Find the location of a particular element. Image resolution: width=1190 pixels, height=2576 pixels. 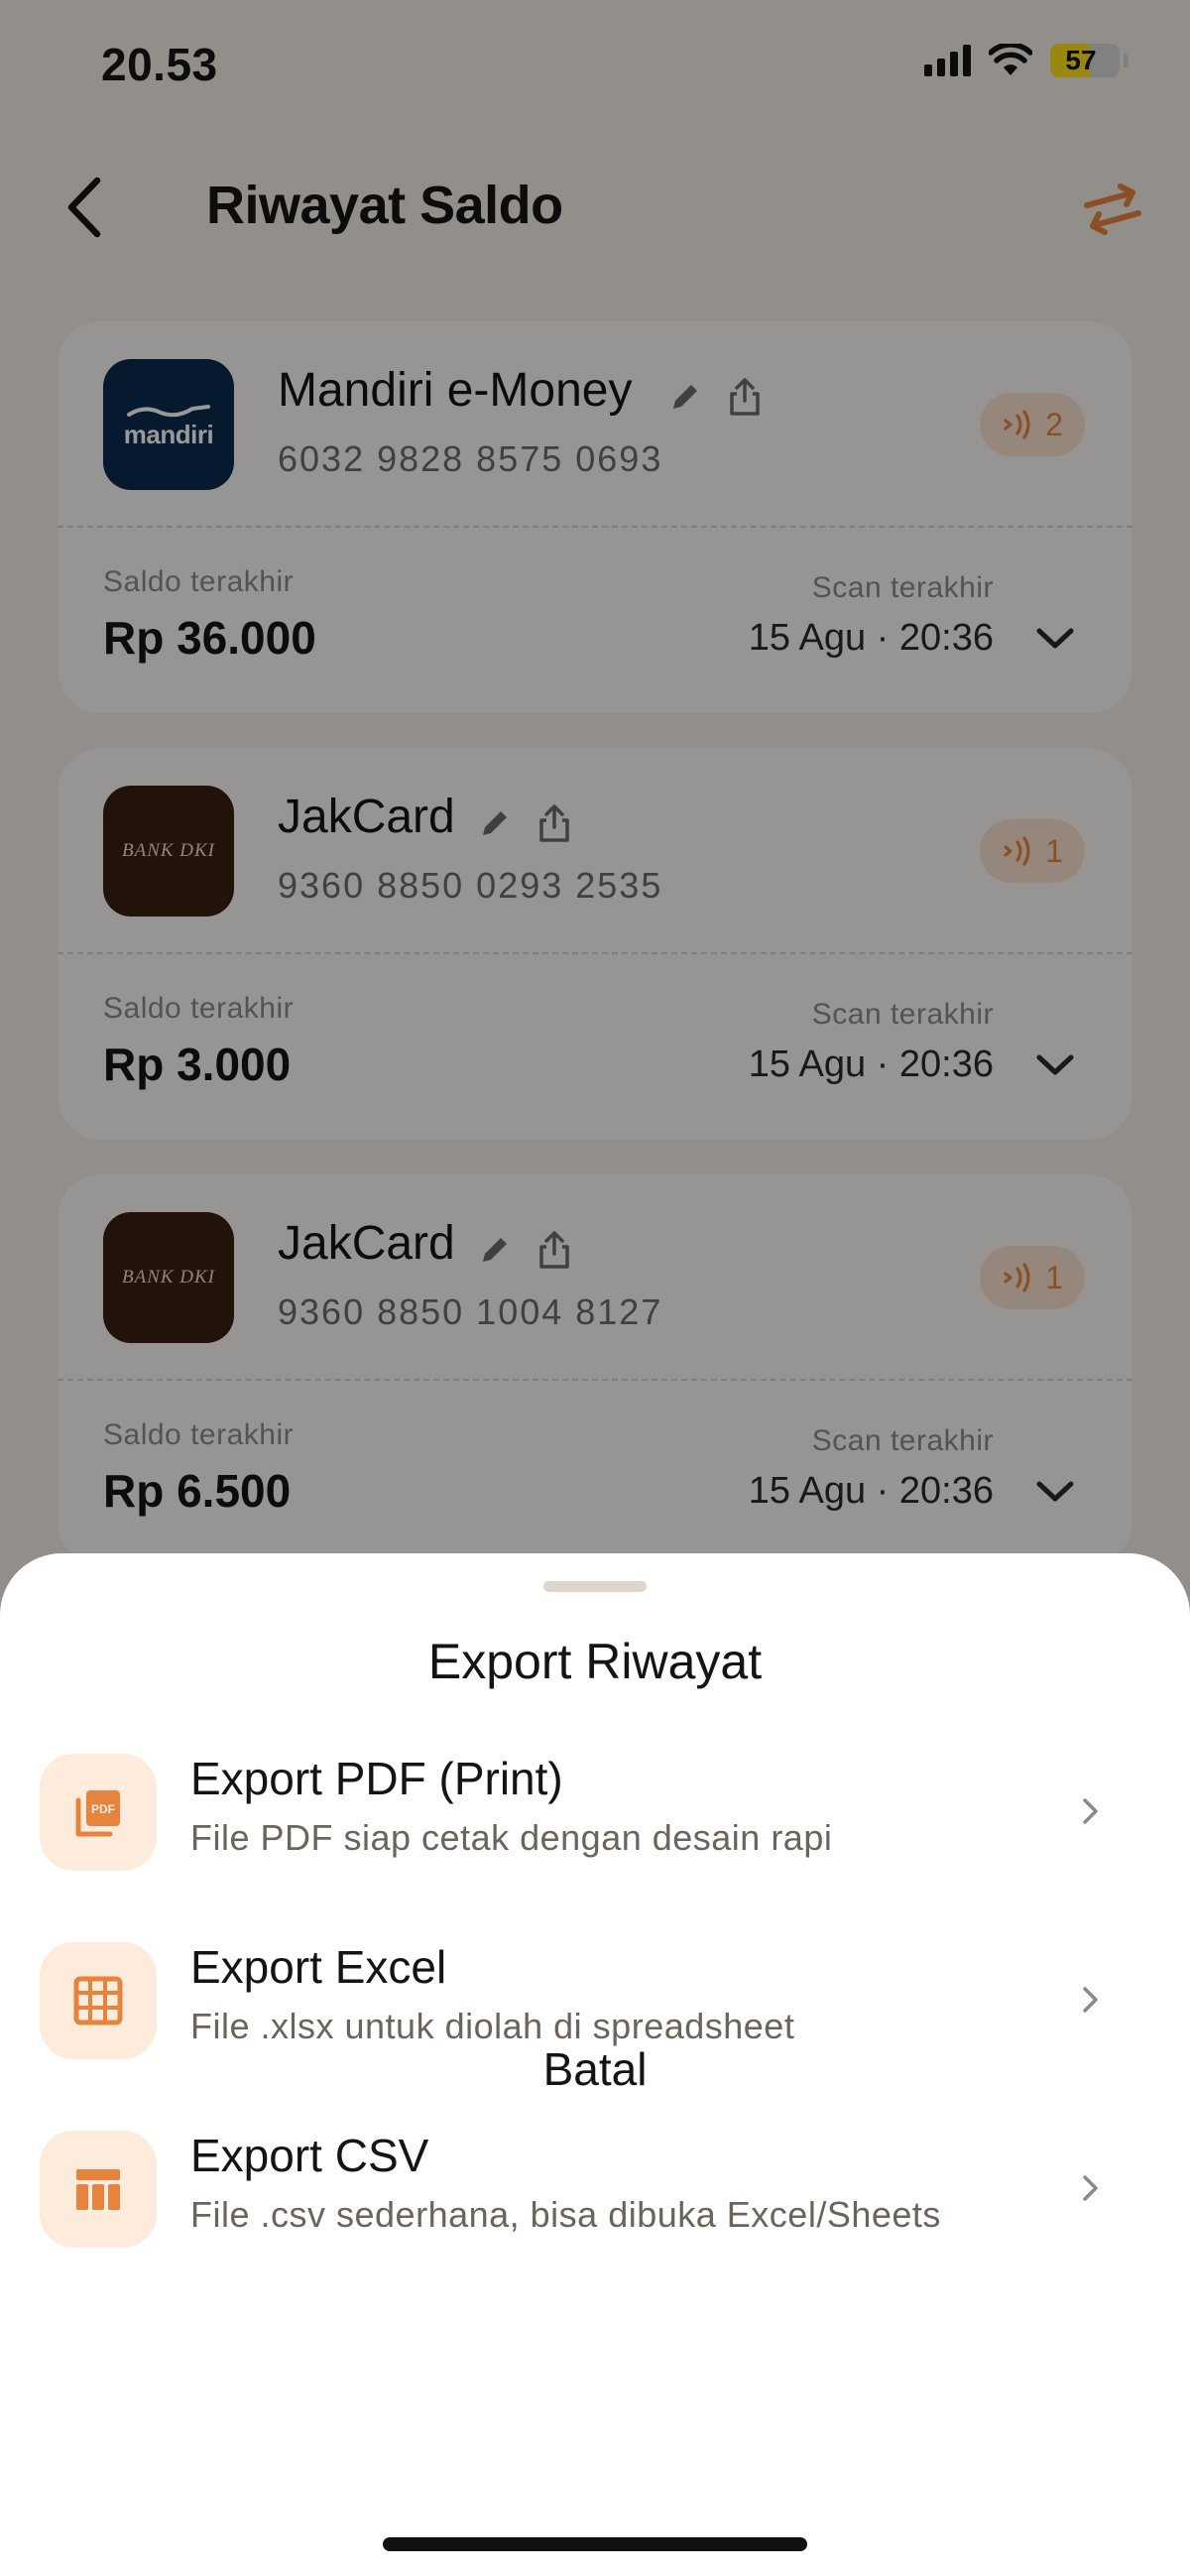

svg-text: PDF is located at coordinates (103, 1809).